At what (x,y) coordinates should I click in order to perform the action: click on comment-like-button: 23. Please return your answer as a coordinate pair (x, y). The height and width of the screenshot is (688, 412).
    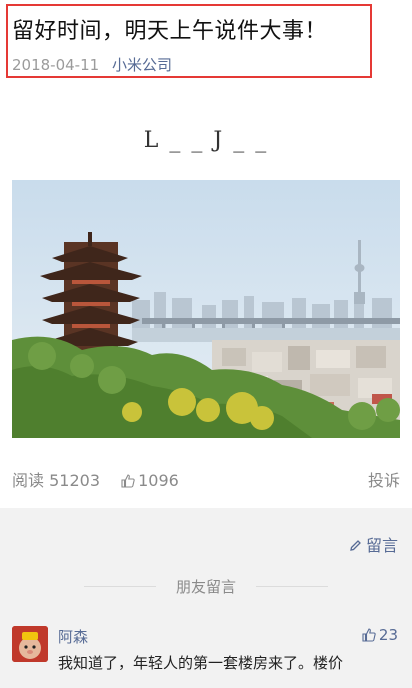
    Looking at the image, I should click on (380, 635).